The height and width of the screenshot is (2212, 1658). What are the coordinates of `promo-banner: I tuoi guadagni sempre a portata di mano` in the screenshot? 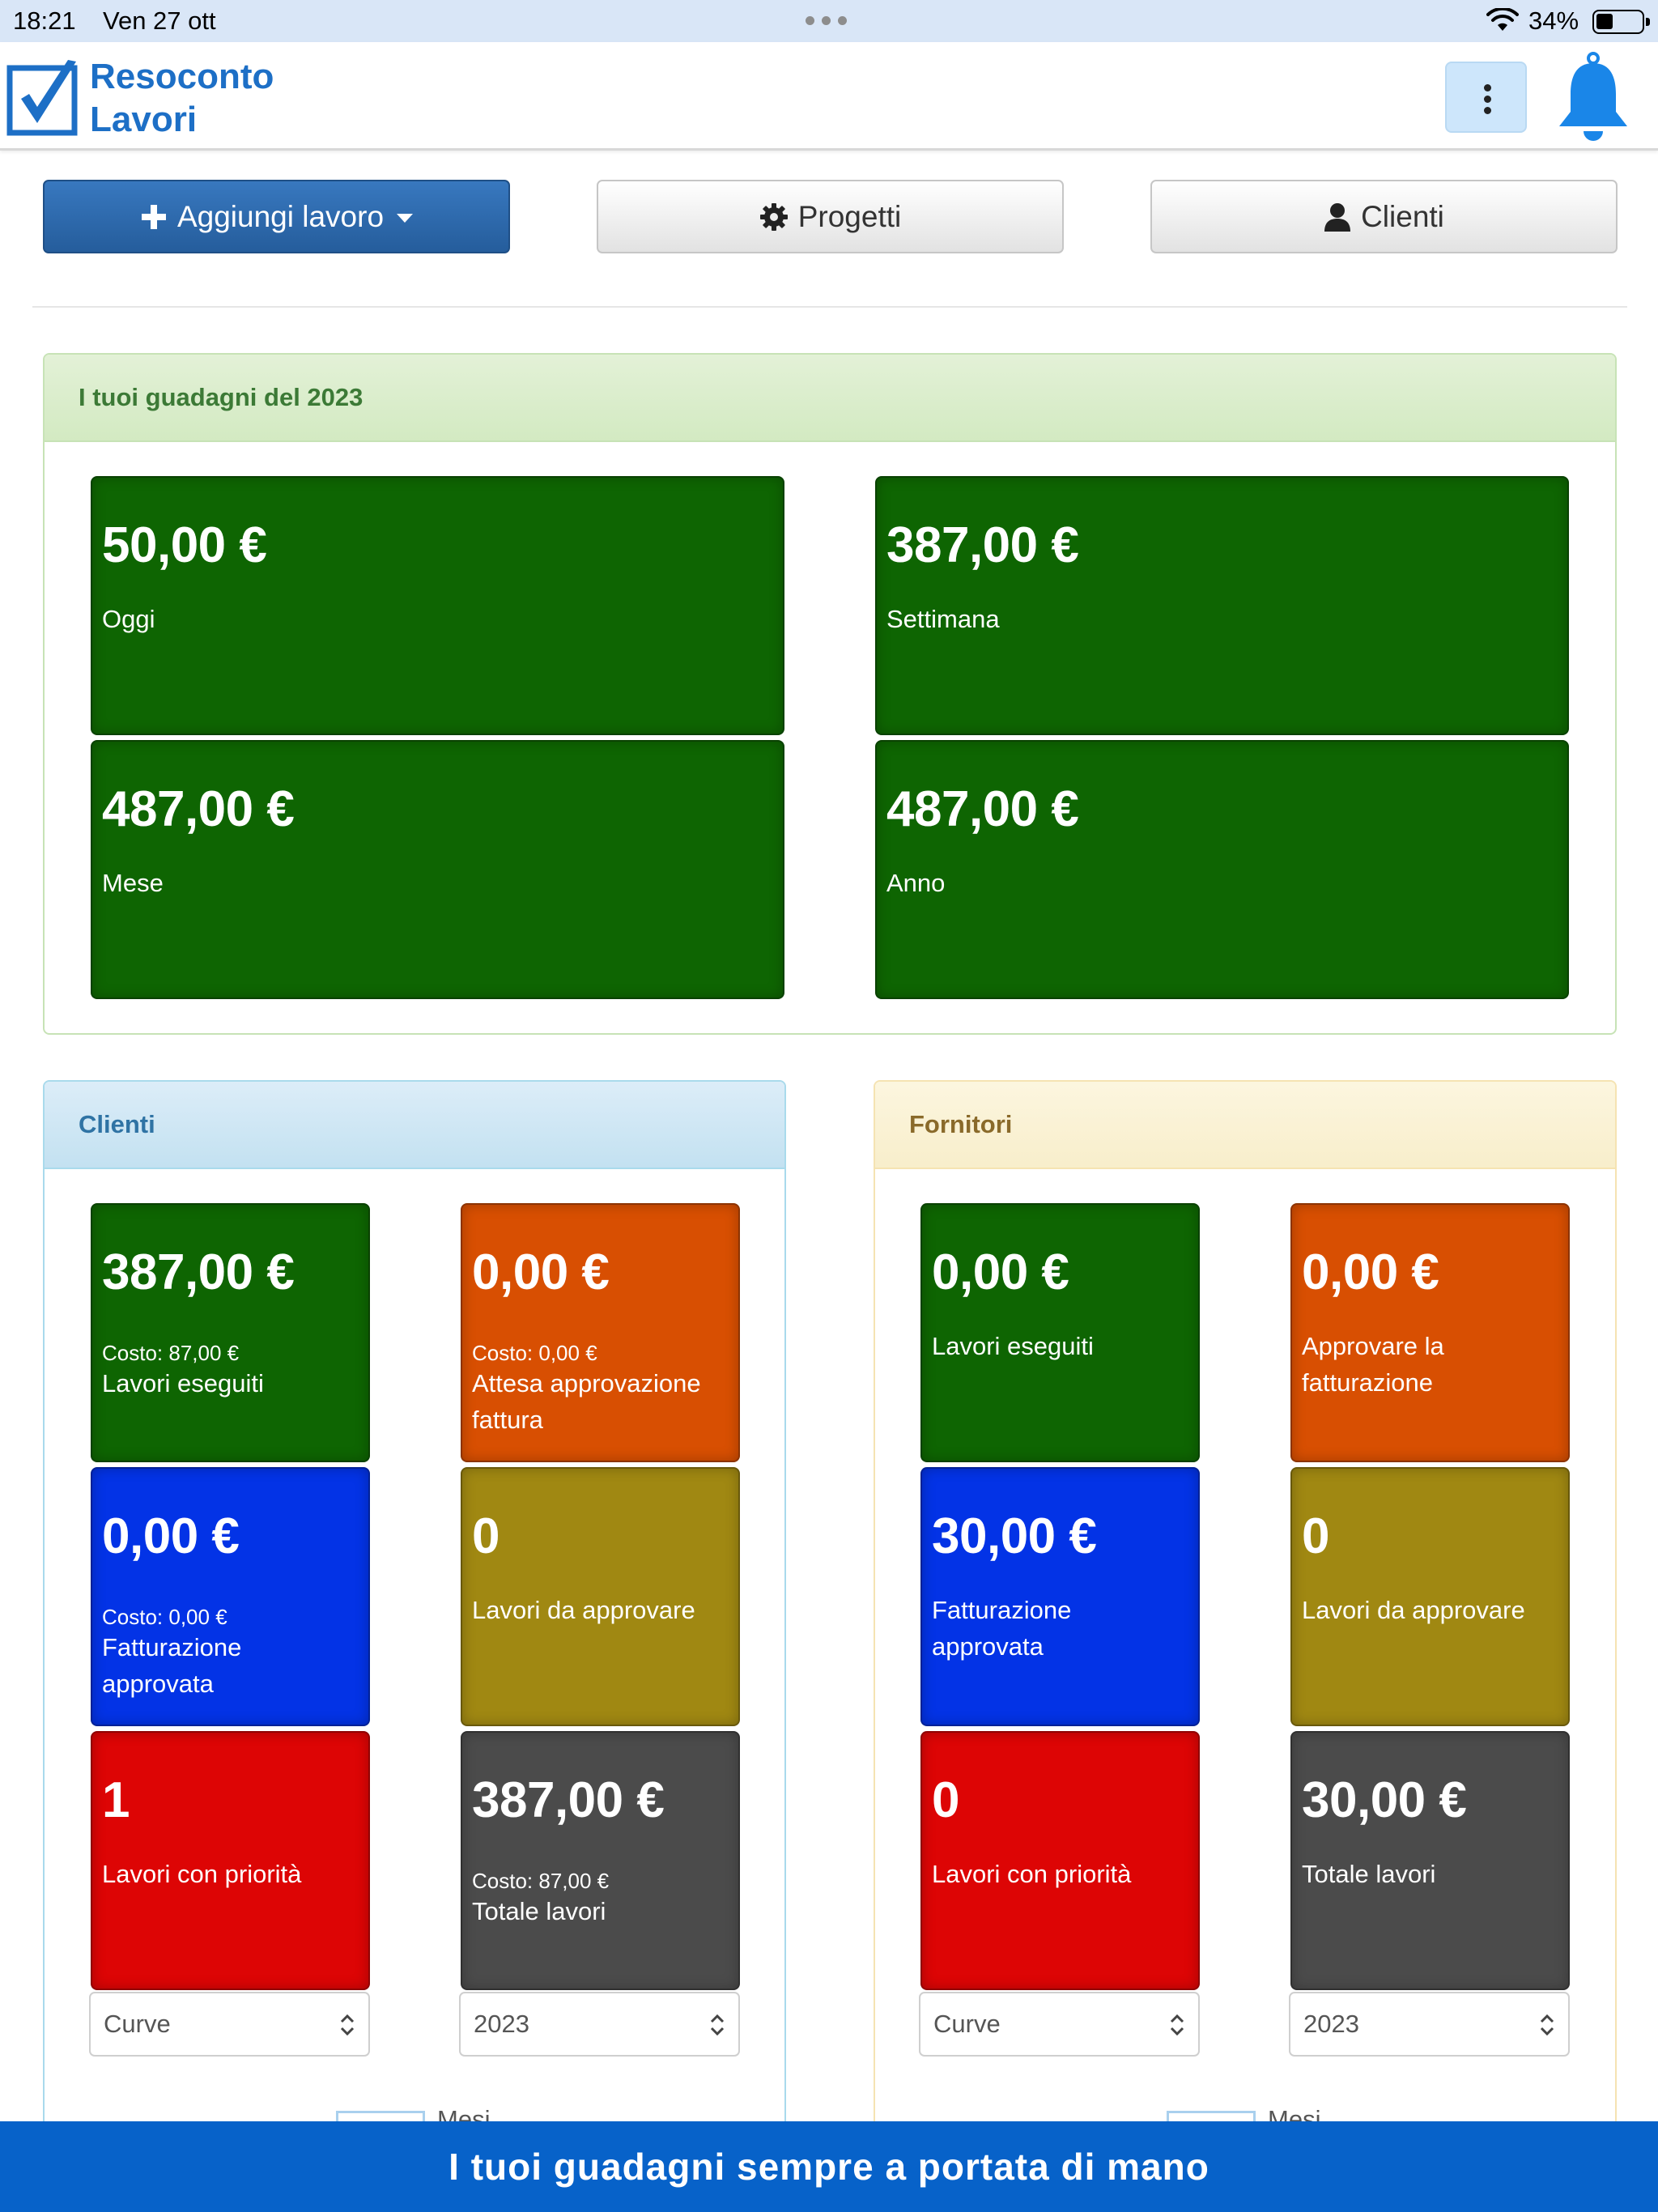 It's located at (829, 2166).